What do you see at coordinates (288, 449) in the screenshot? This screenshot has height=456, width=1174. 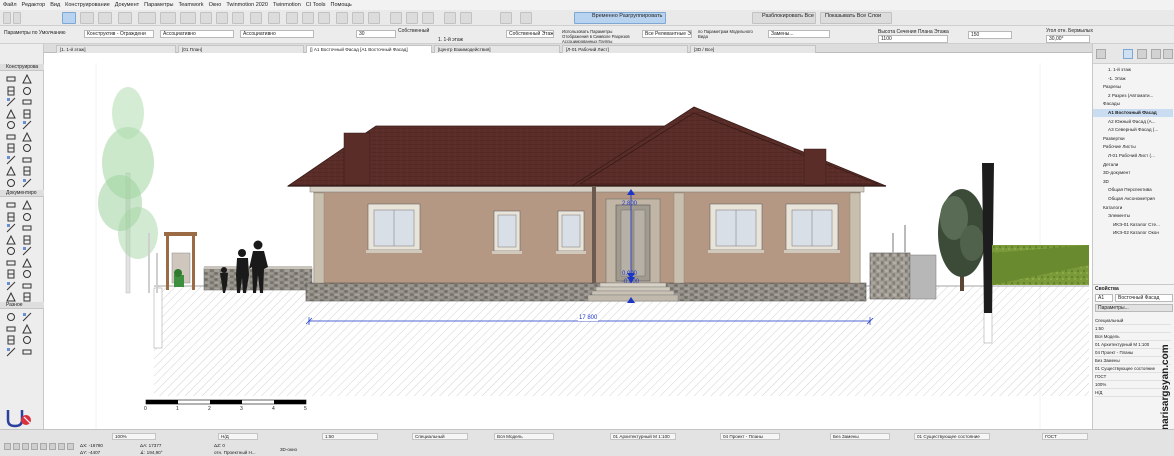 I see `view-3d-button: 3D-окно` at bounding box center [288, 449].